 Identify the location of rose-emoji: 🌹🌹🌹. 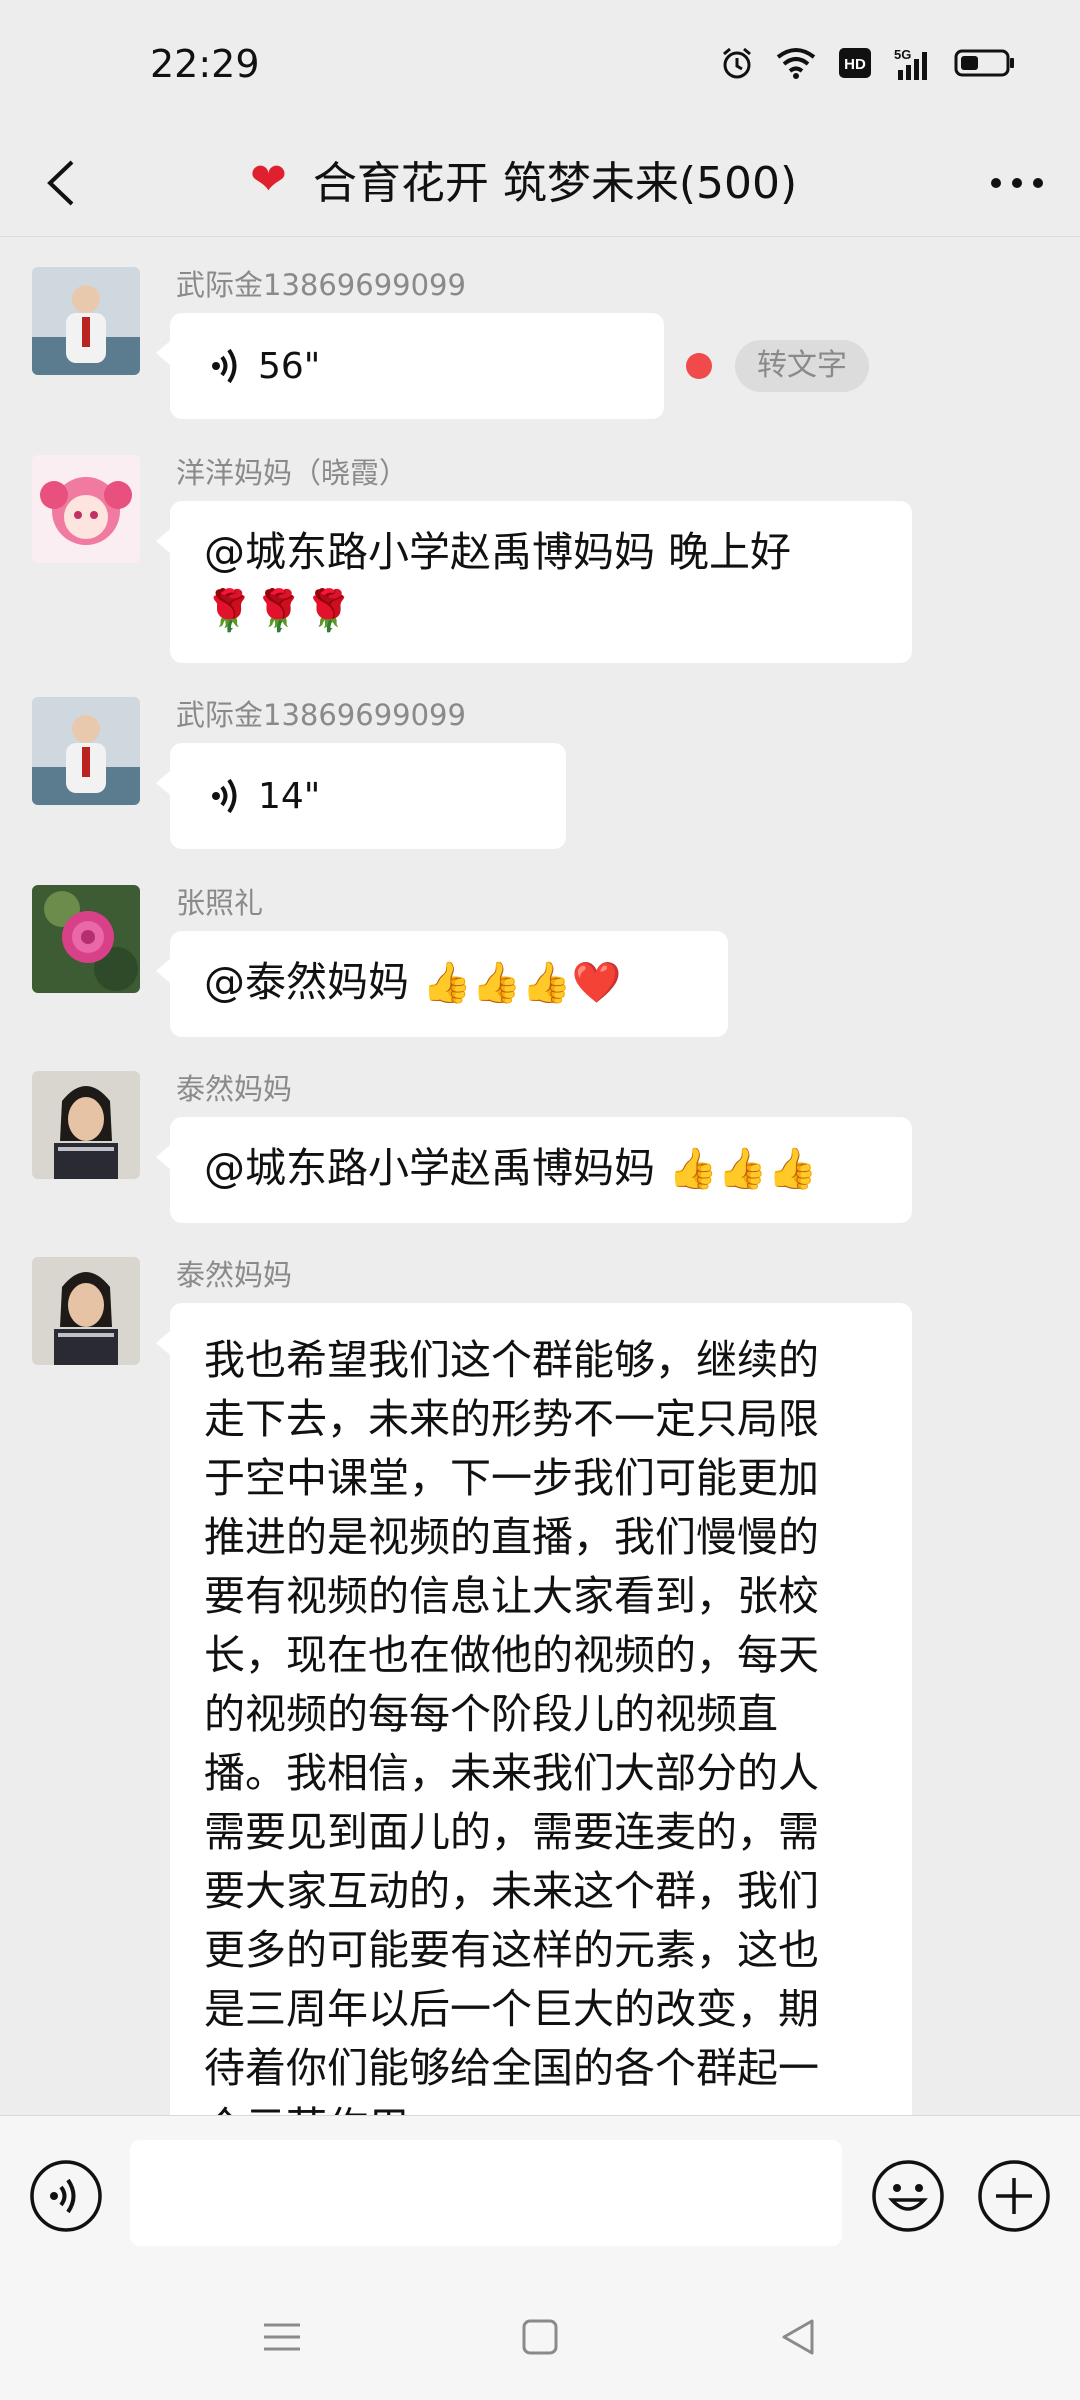
(279, 611).